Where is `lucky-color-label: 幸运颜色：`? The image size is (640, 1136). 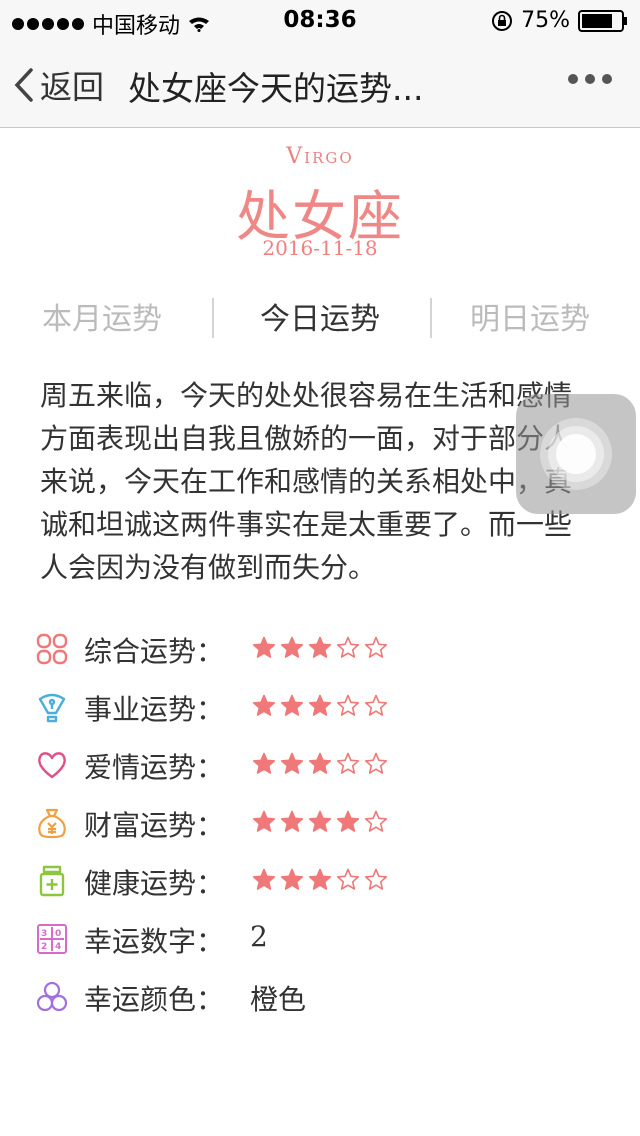 lucky-color-label: 幸运颜色： is located at coordinates (154, 999).